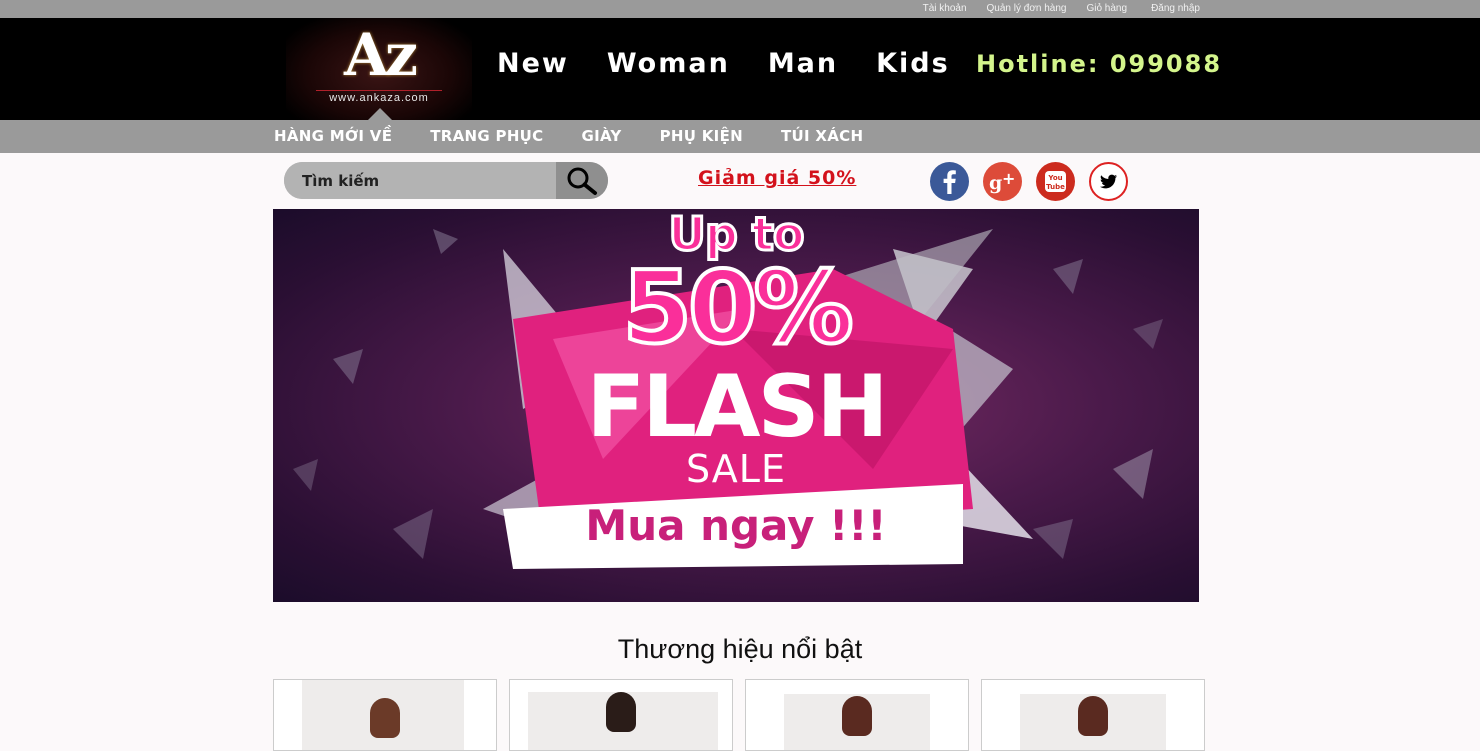 Image resolution: width=1480 pixels, height=751 pixels. Describe the element at coordinates (822, 136) in the screenshot. I see `category-bags: TÚI XÁCH` at that location.